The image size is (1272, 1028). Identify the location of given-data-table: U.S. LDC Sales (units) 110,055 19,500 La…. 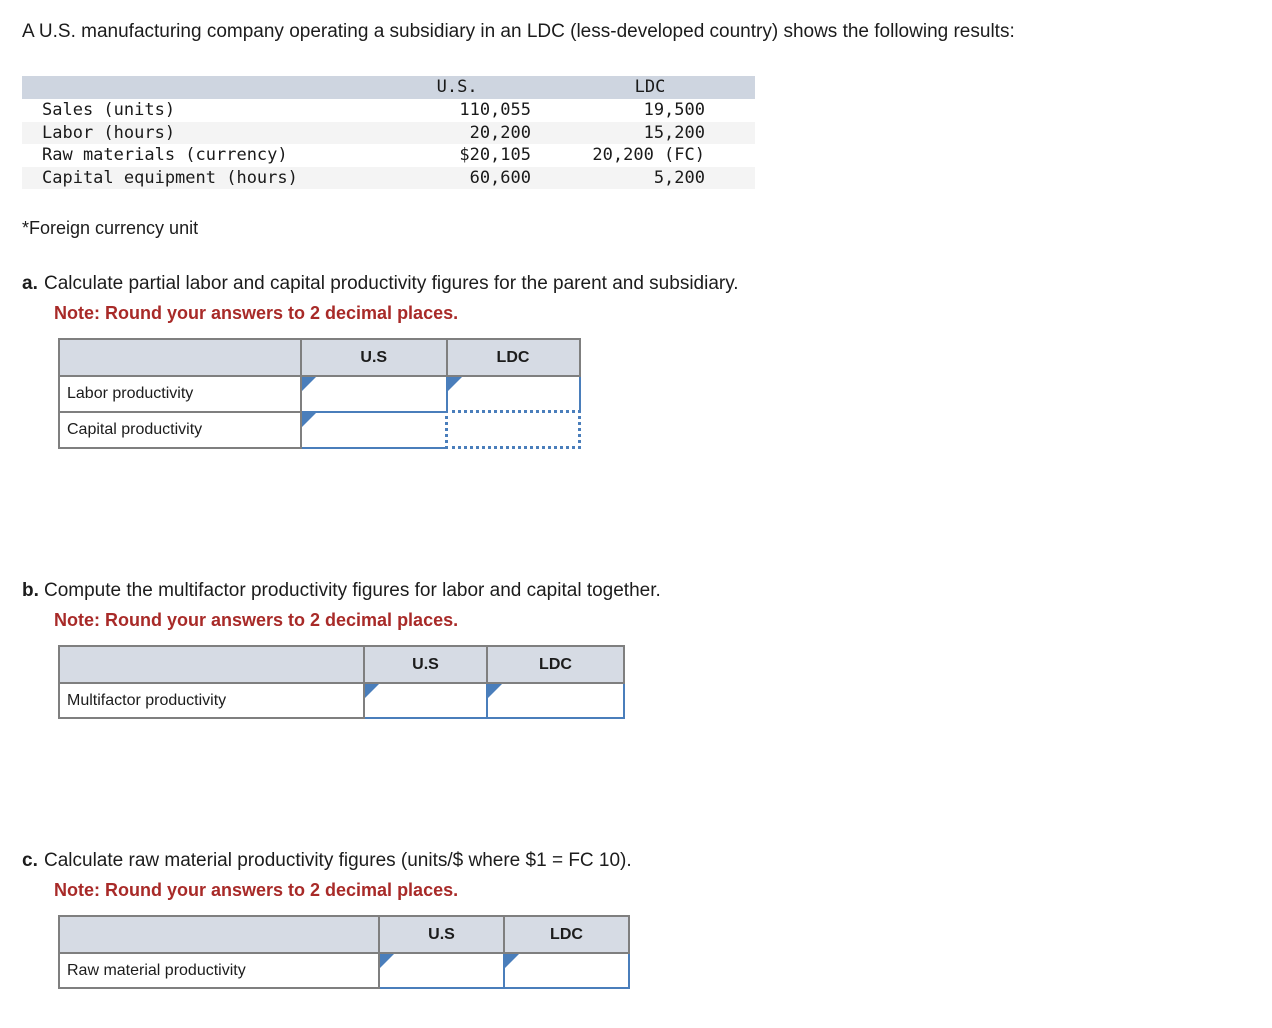
(388, 132).